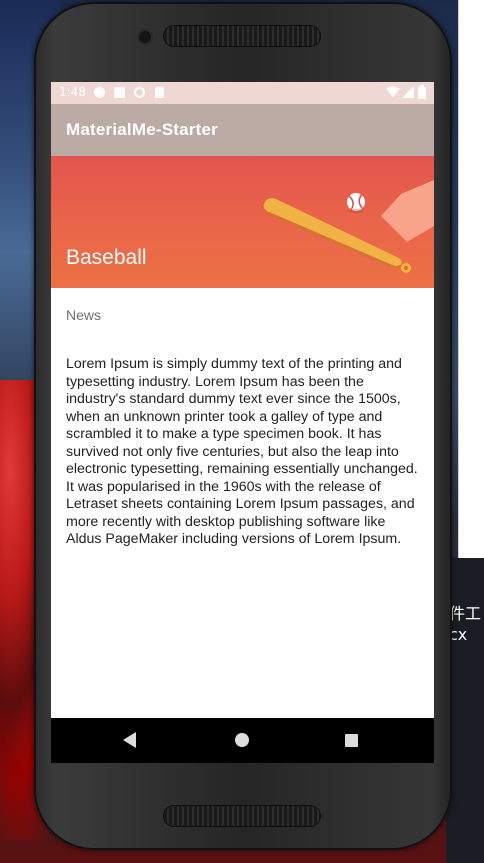 The image size is (484, 863). I want to click on desktop-label-1: 件工, so click(465, 613).